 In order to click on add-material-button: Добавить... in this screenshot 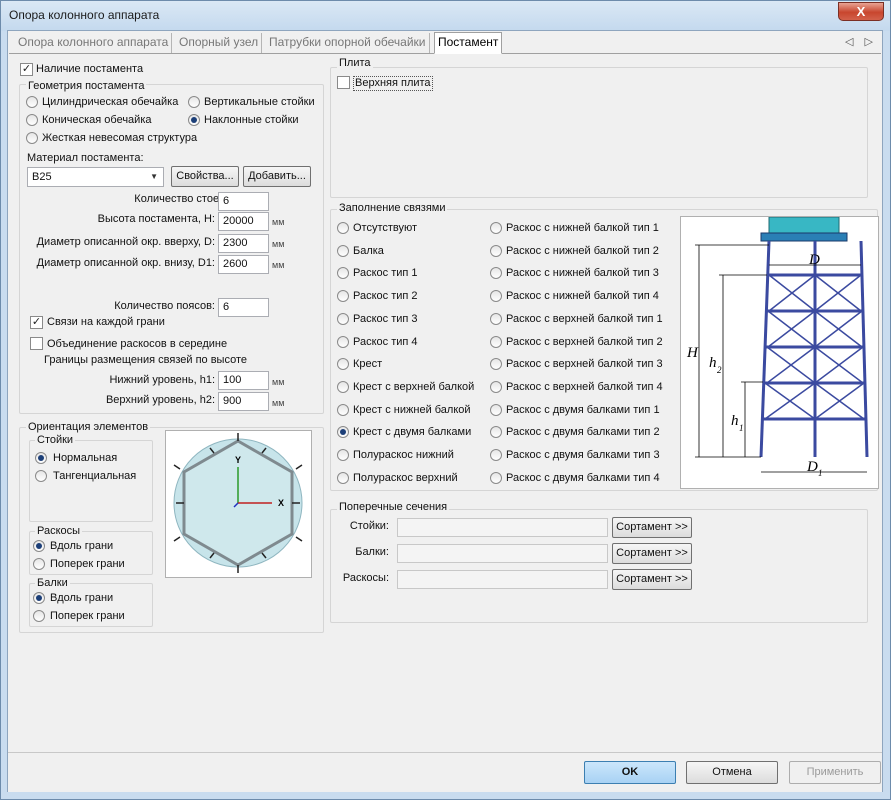, I will do `click(277, 176)`.